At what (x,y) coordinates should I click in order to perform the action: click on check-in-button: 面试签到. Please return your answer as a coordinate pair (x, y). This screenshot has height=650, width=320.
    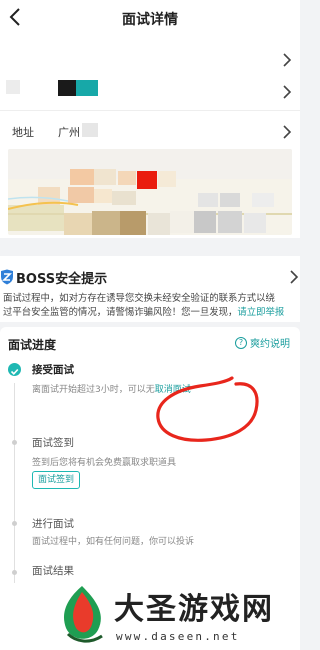
    Looking at the image, I should click on (56, 480).